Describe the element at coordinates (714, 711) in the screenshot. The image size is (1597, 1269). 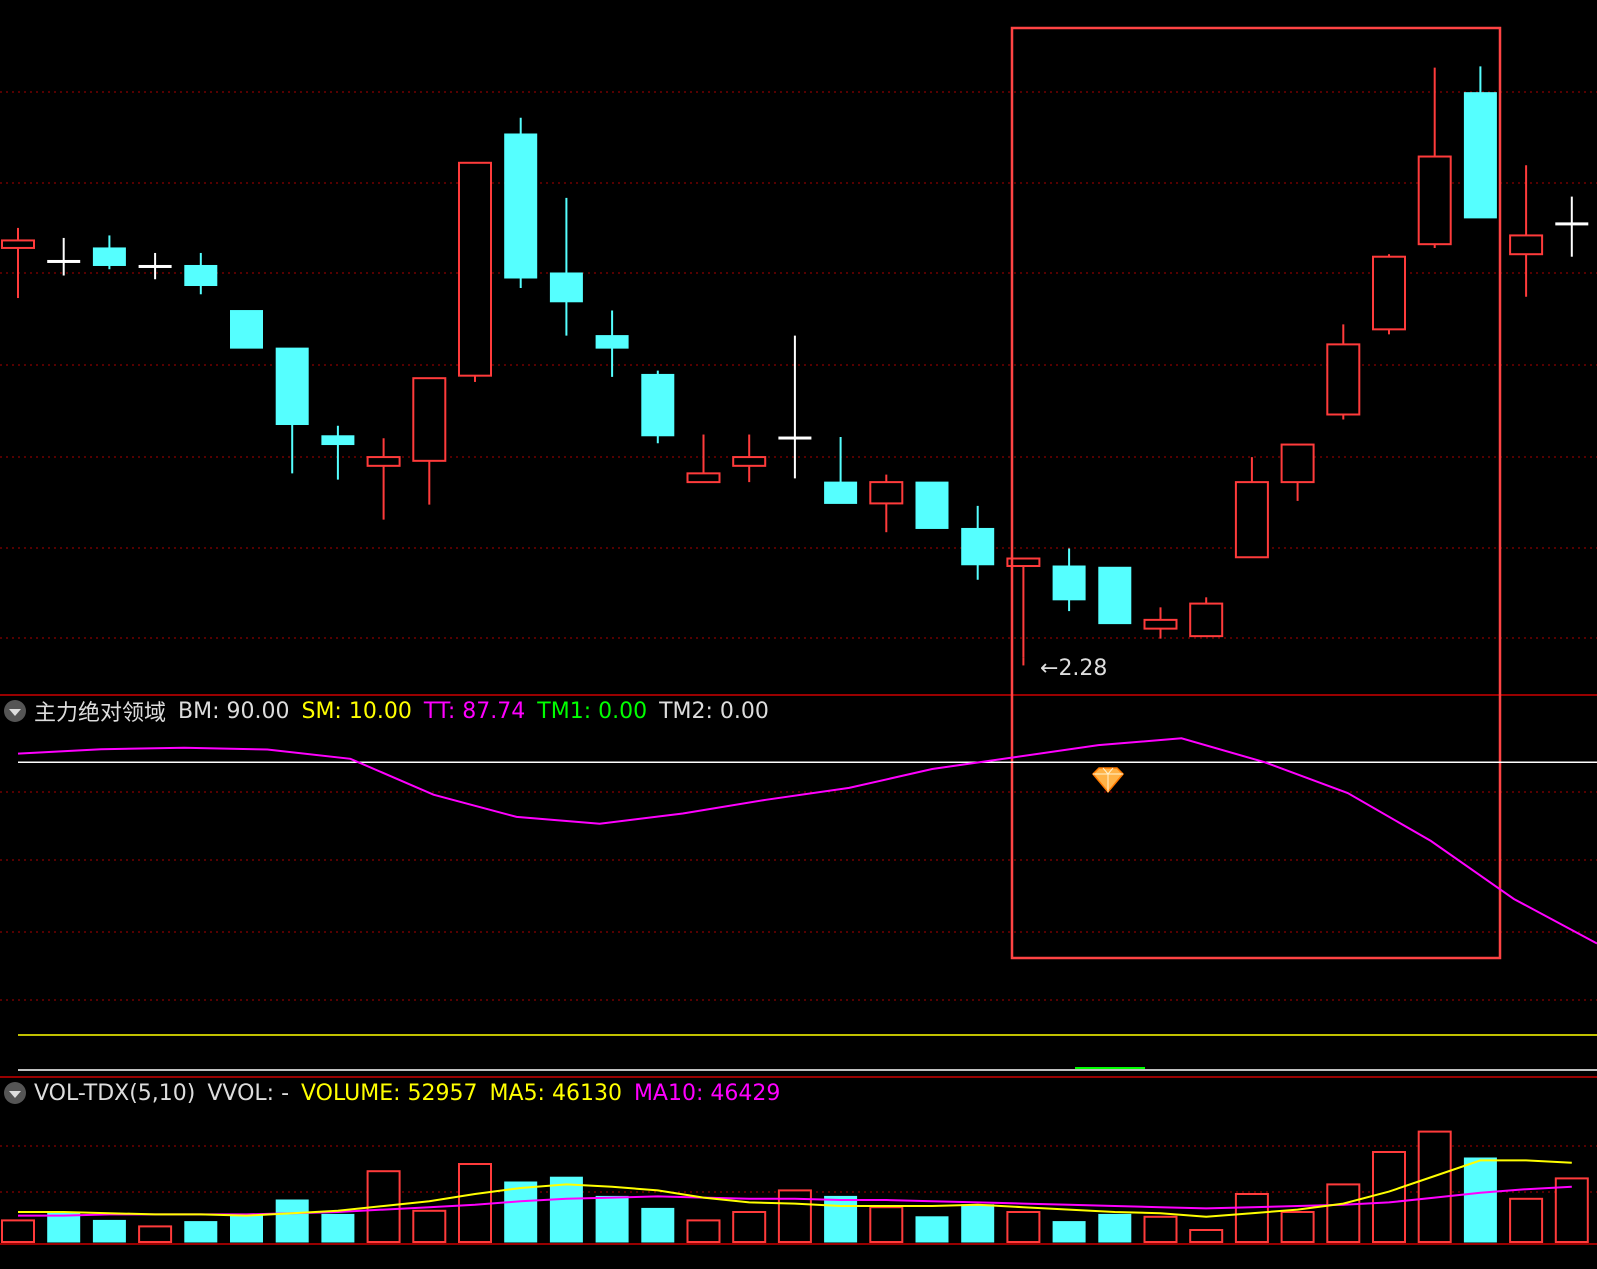
I see `indicator-tm2: TM2: 0.00` at that location.